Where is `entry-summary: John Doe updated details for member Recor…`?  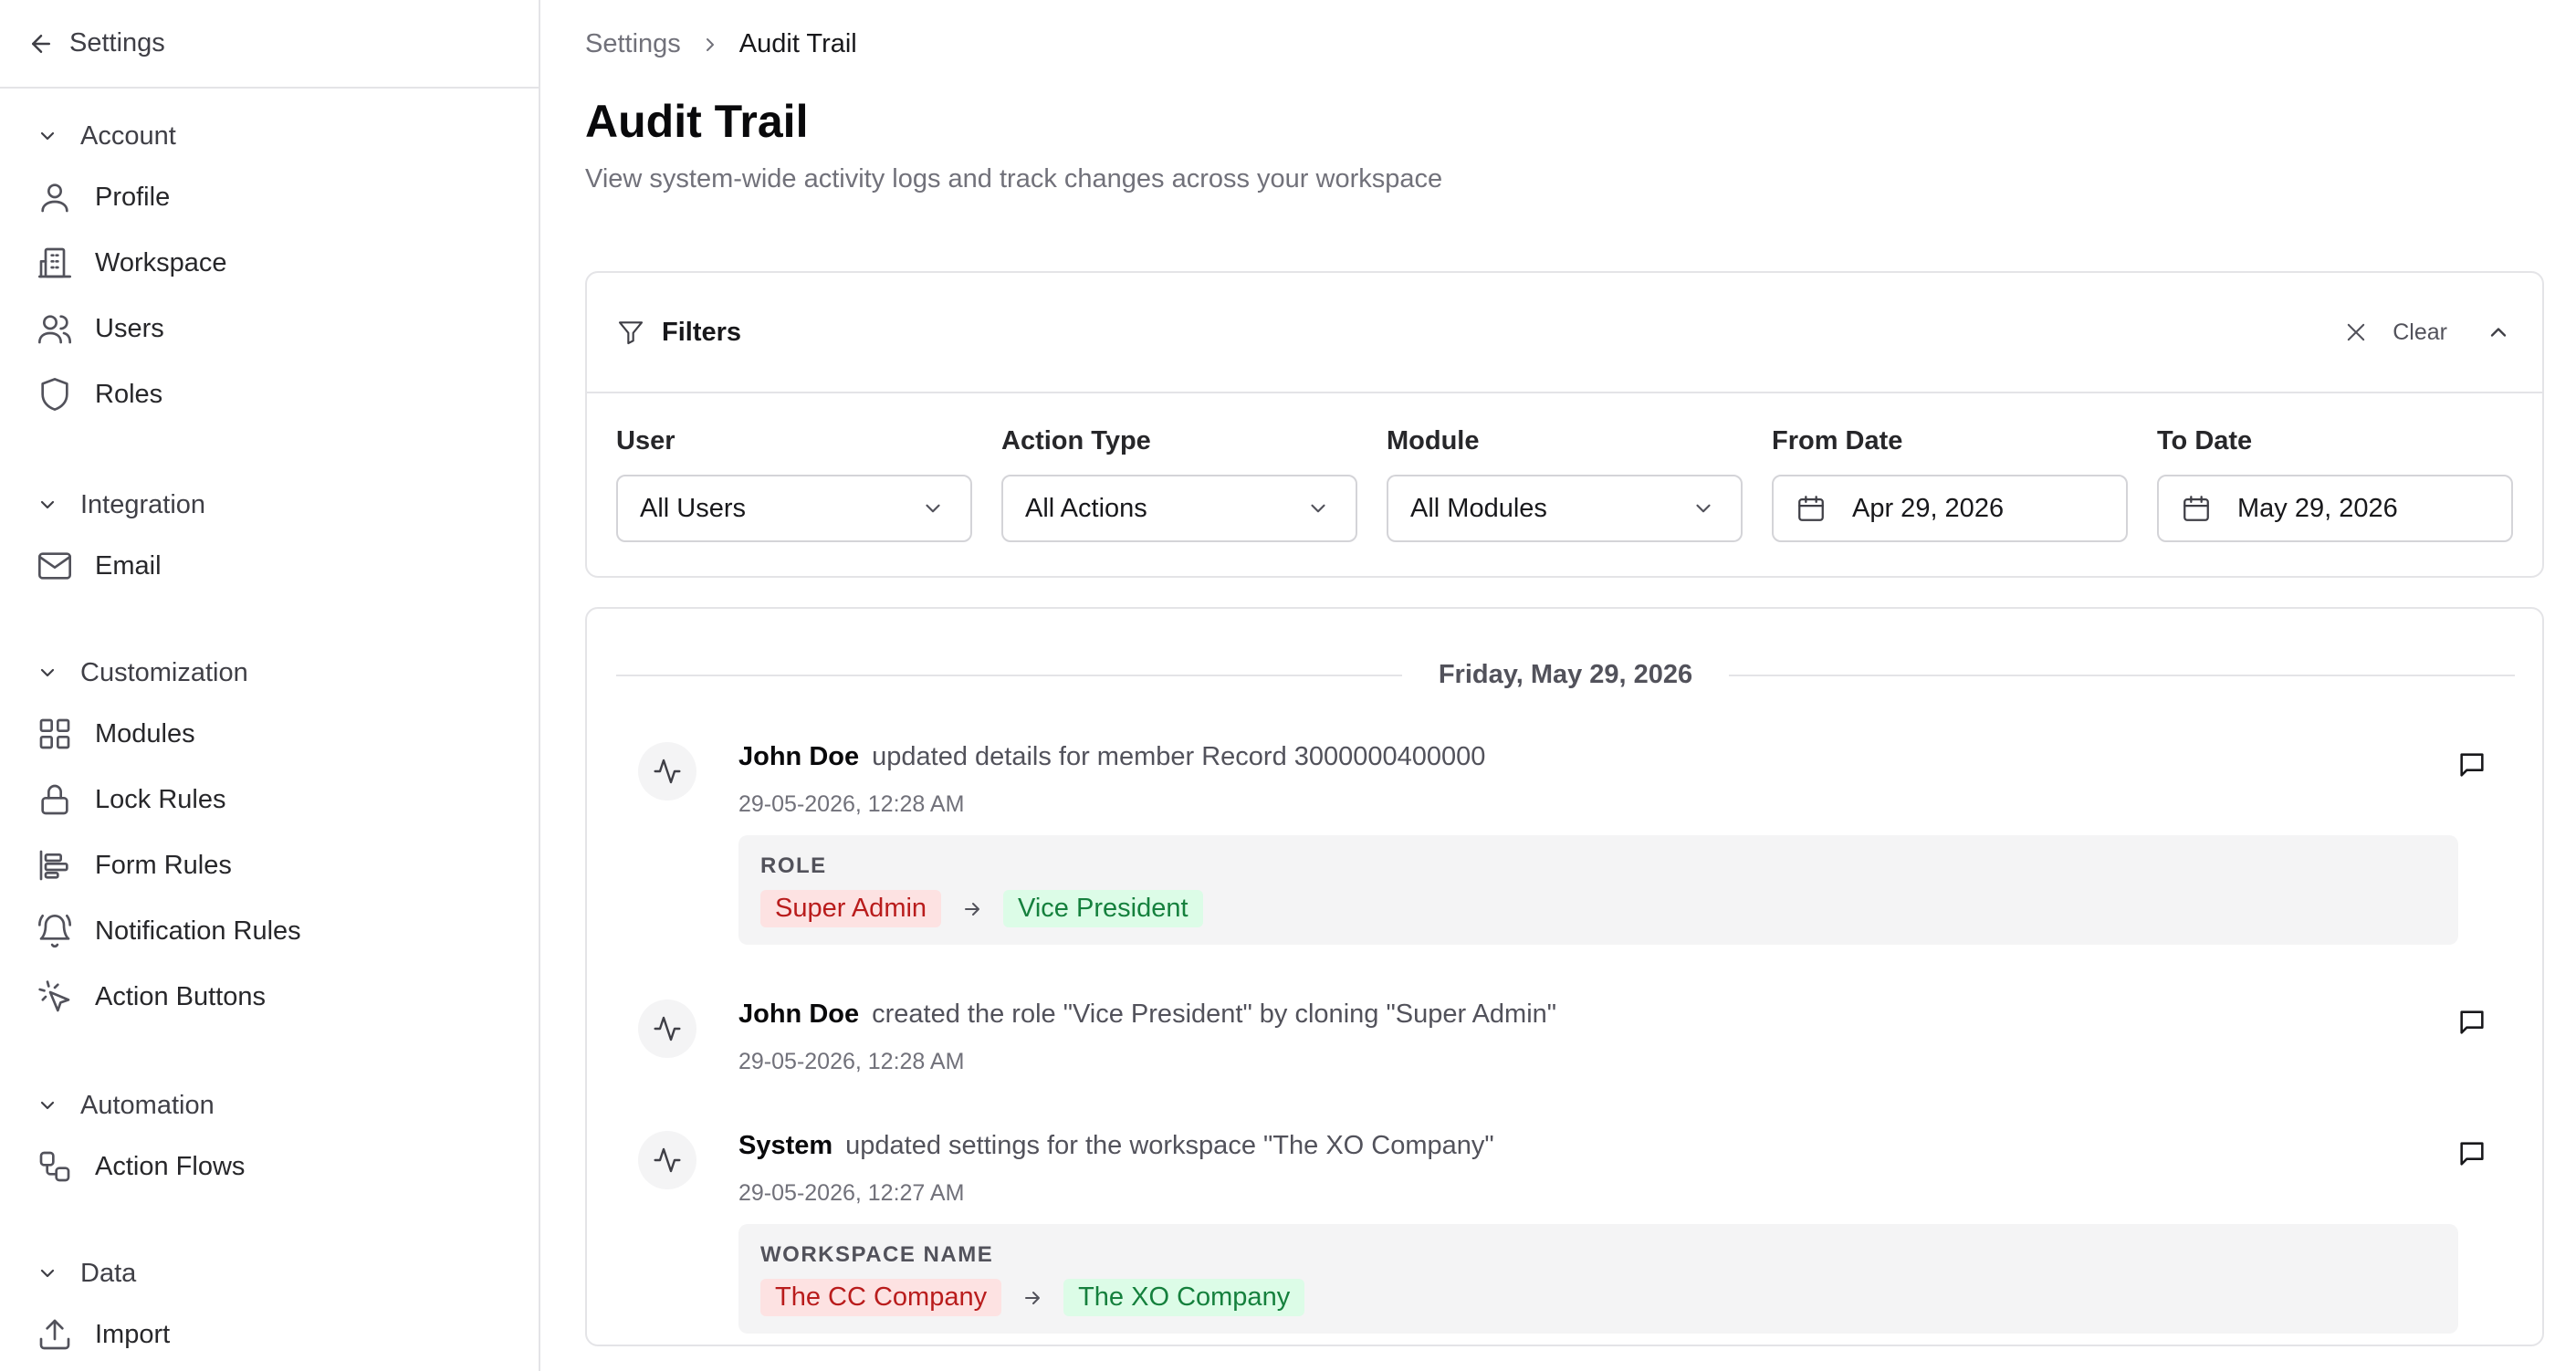
entry-summary: John Doe updated details for member Recor… is located at coordinates (1111, 757).